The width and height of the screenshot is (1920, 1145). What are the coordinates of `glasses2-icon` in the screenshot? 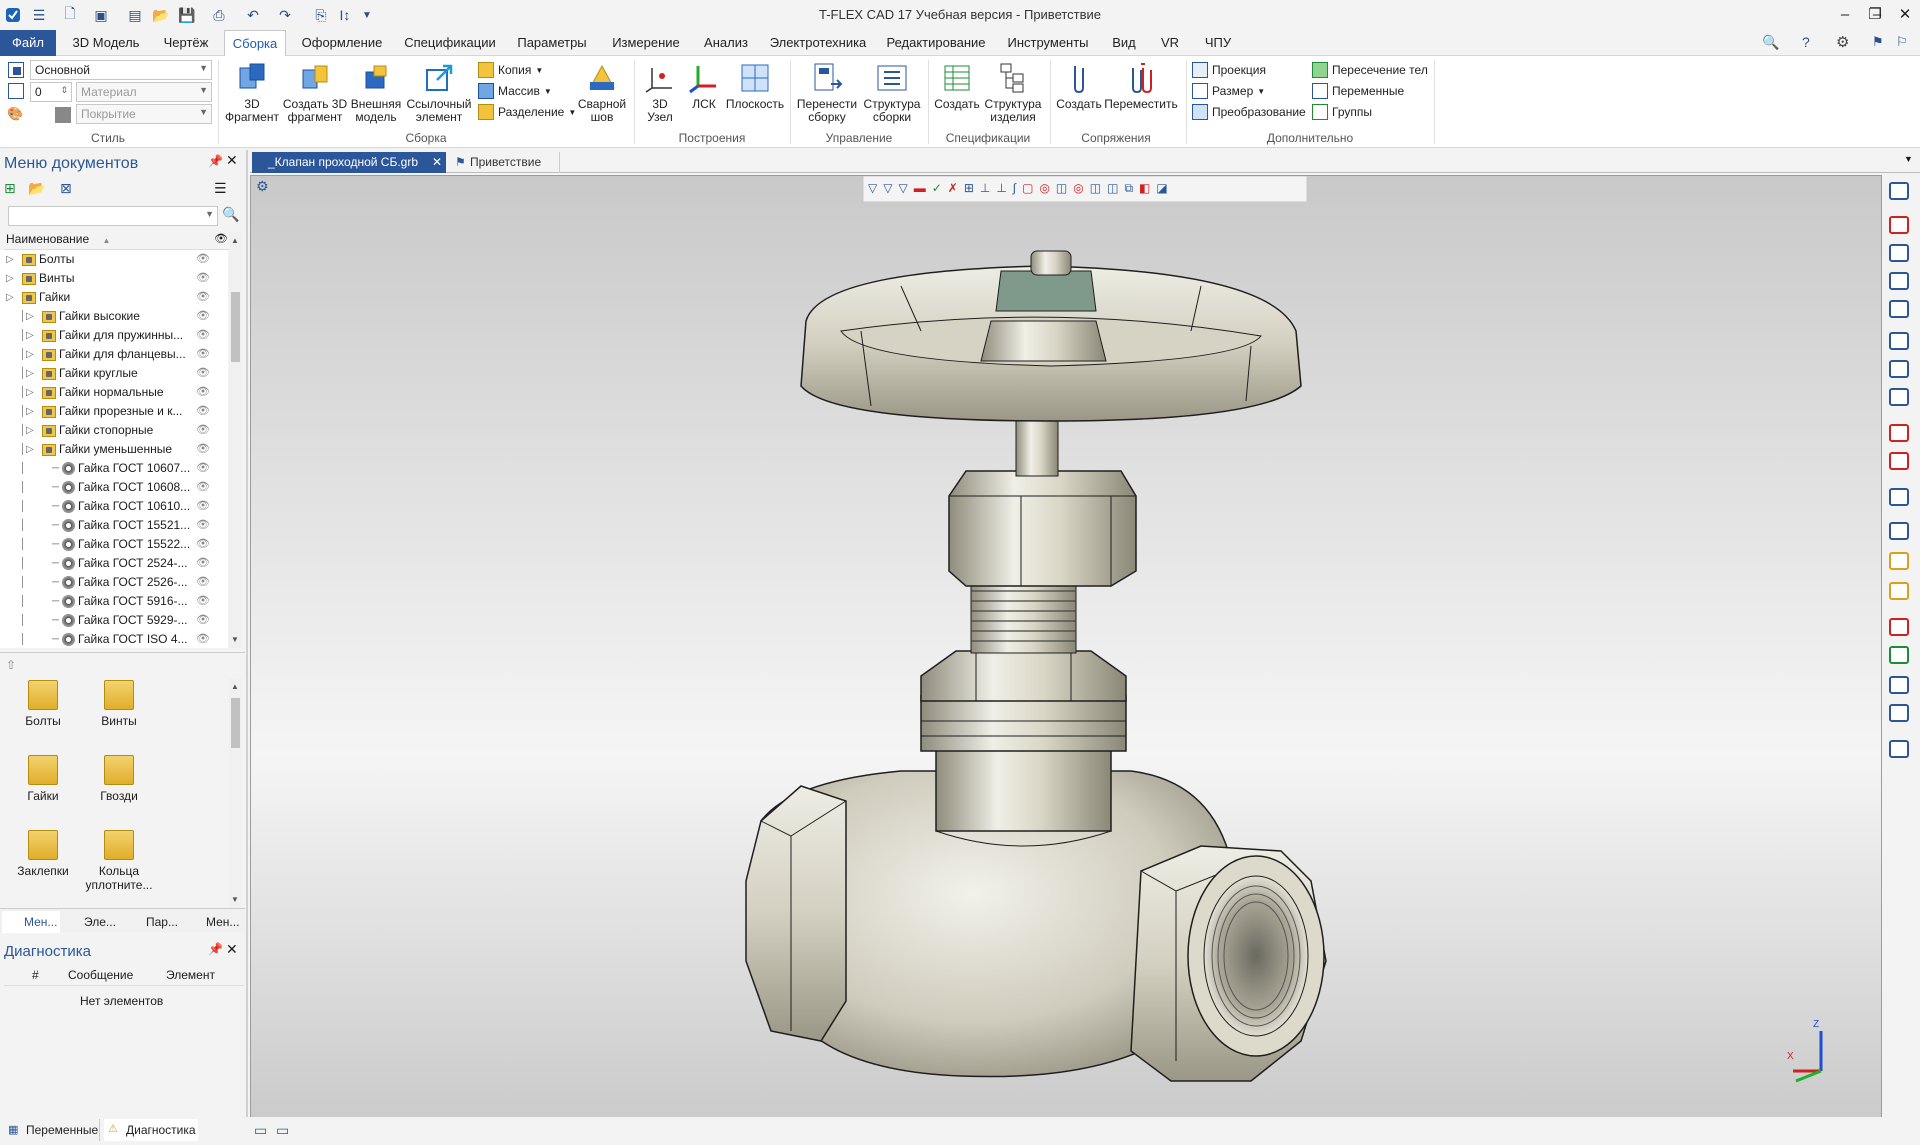 It's located at (1899, 397).